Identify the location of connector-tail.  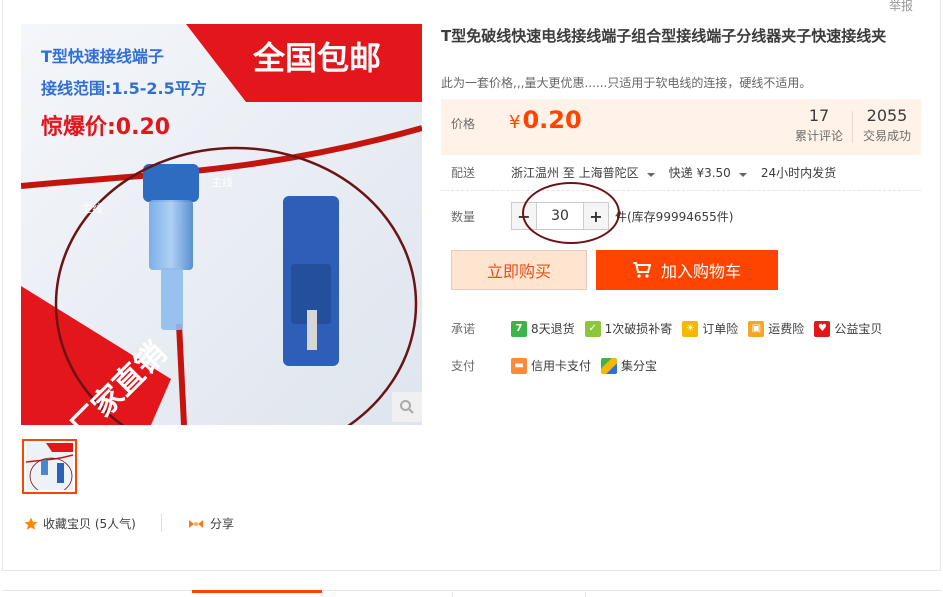
(172, 299).